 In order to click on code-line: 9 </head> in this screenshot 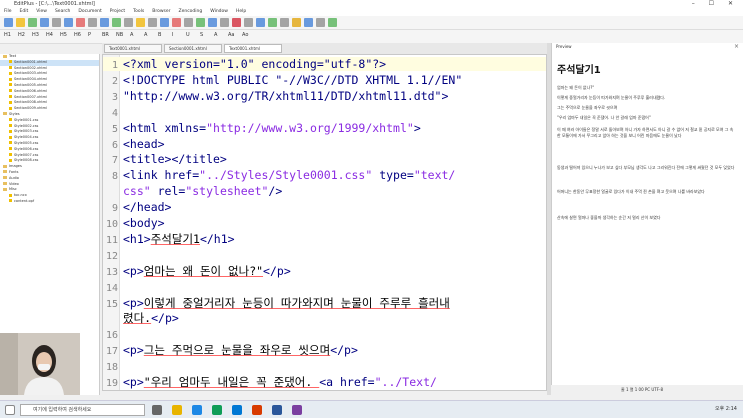, I will do `click(324, 207)`.